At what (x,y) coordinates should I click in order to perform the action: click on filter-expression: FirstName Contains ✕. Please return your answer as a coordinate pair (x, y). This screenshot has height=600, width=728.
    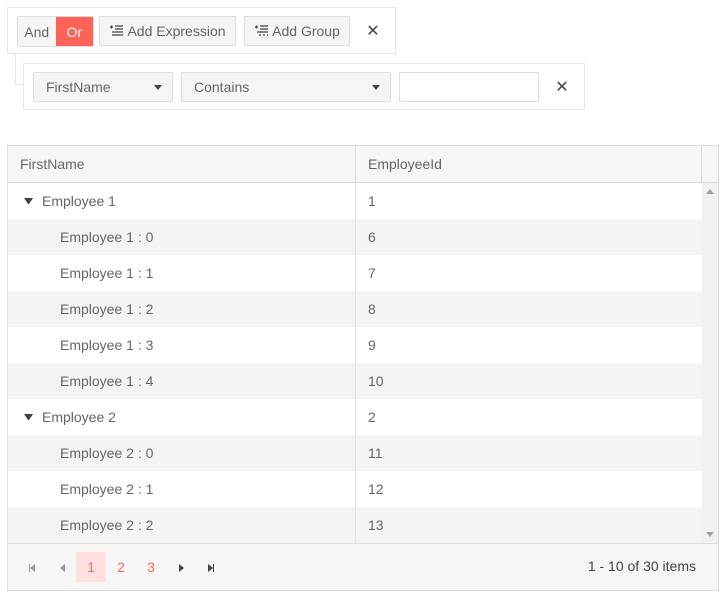
    Looking at the image, I should click on (304, 86).